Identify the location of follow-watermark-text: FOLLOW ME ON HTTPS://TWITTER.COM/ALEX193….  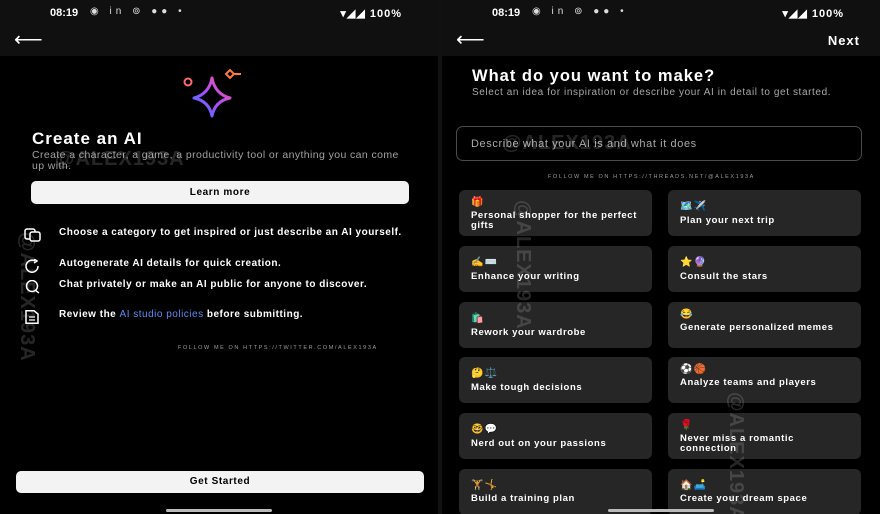
(278, 348).